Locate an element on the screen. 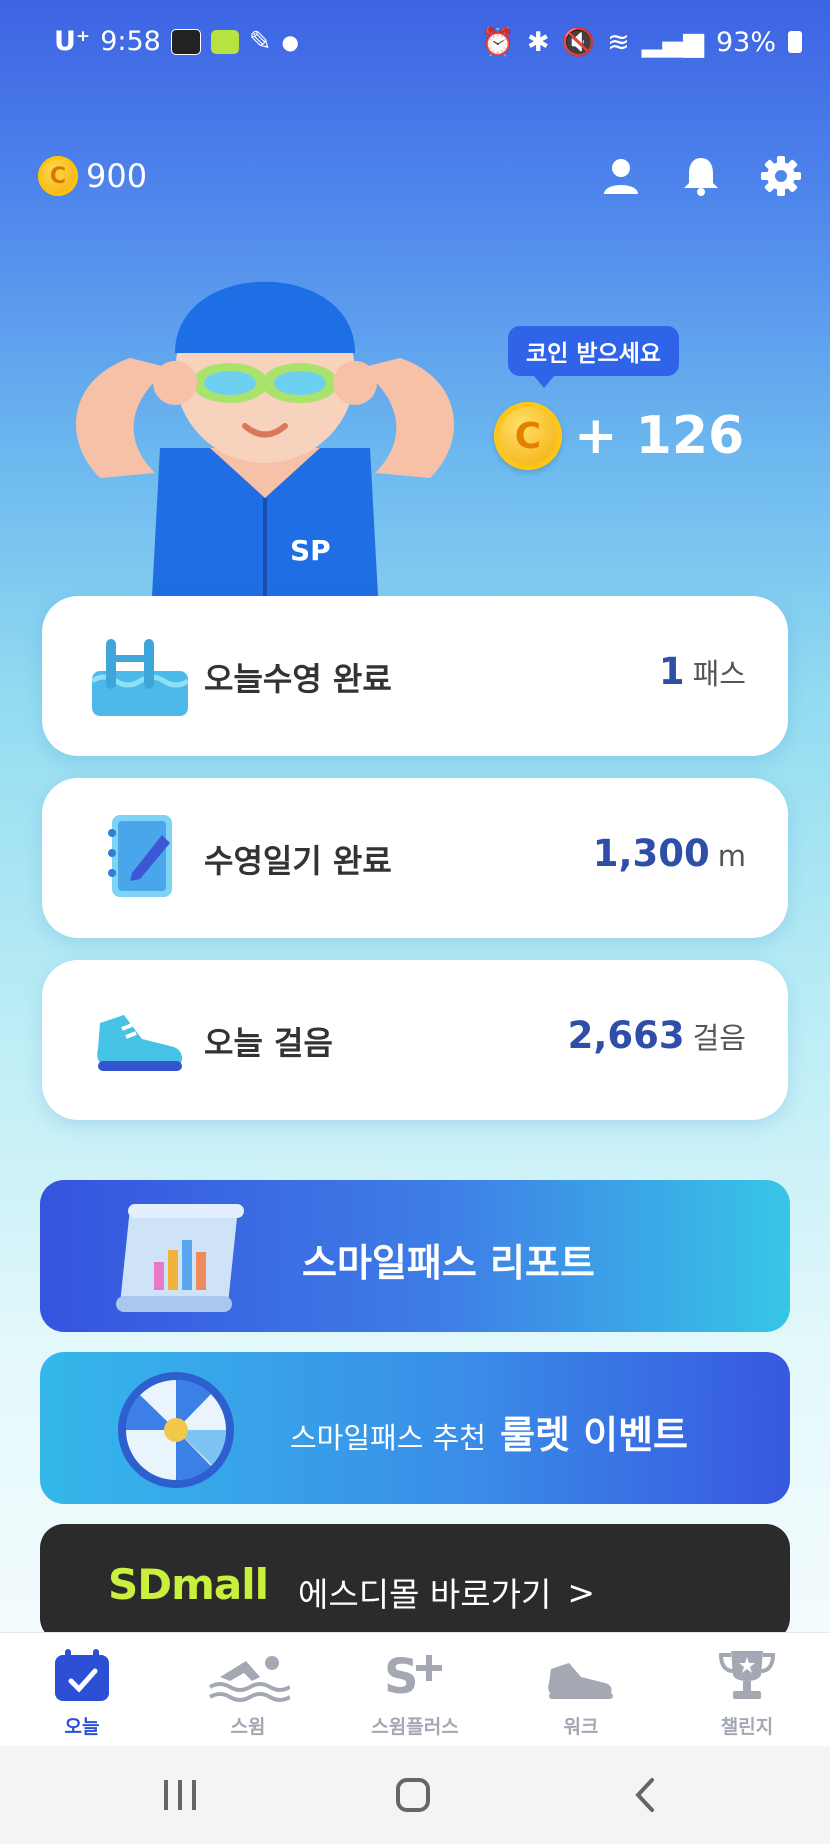 This screenshot has width=830, height=1844. signal-icon: ▂▄▆ is located at coordinates (672, 42).